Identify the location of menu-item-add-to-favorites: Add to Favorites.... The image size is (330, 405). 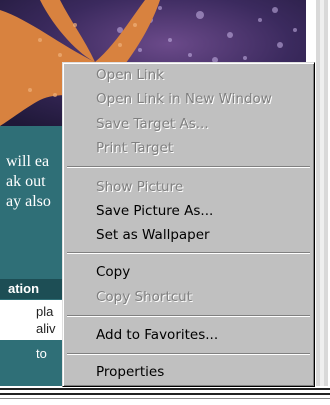
(188, 335).